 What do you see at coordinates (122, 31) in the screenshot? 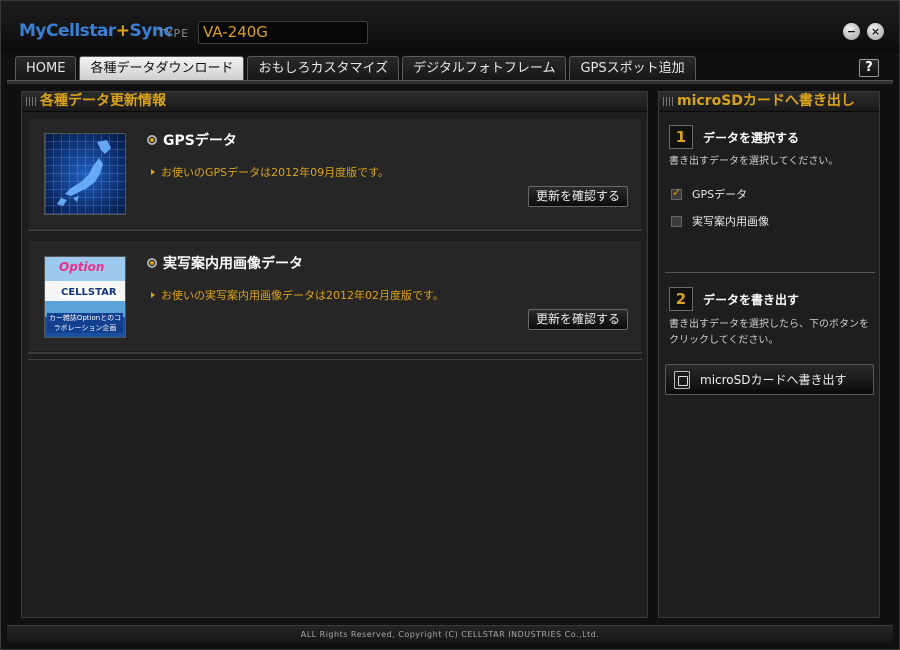
I see `logo-plus: +` at bounding box center [122, 31].